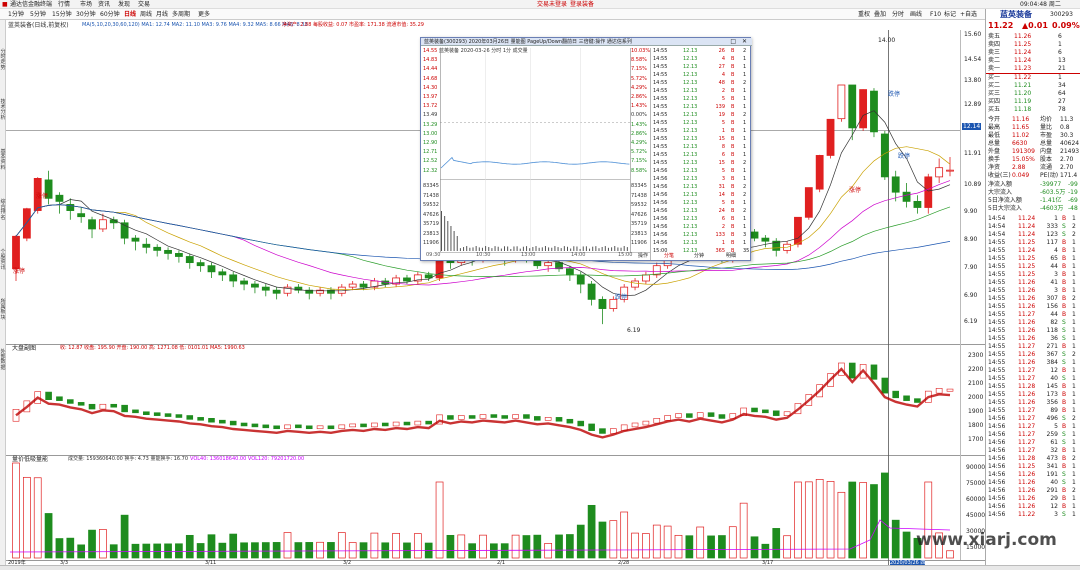 The height and width of the screenshot is (570, 1080). Describe the element at coordinates (110, 14) in the screenshot. I see `period-tab-60min: 60分钟` at that location.